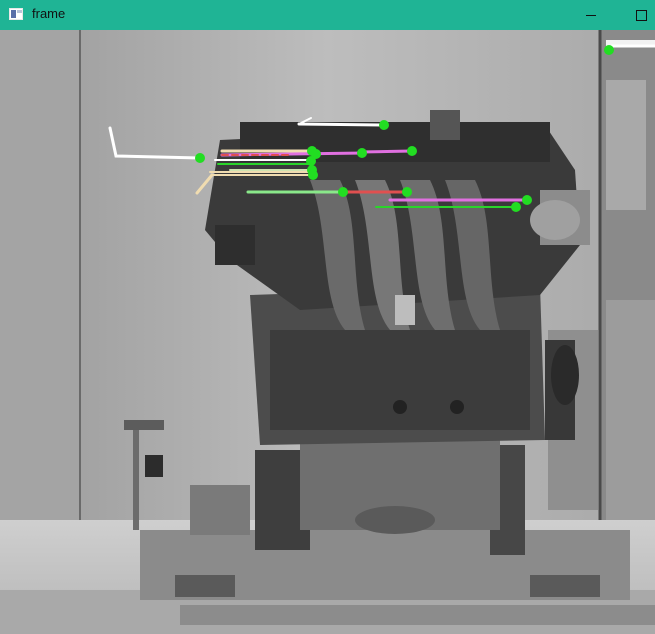 The height and width of the screenshot is (634, 655). I want to click on window-app-icon, so click(16, 14).